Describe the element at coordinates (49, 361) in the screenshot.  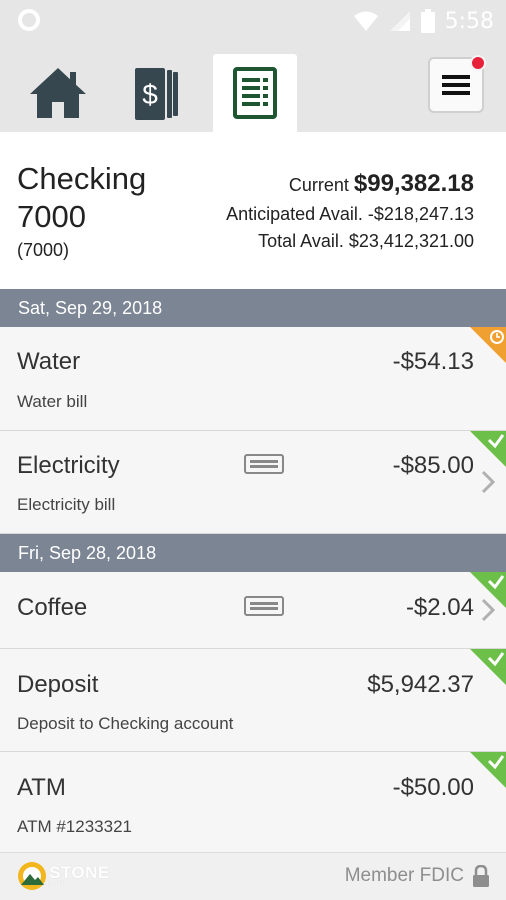
I see `transaction-name: Water` at that location.